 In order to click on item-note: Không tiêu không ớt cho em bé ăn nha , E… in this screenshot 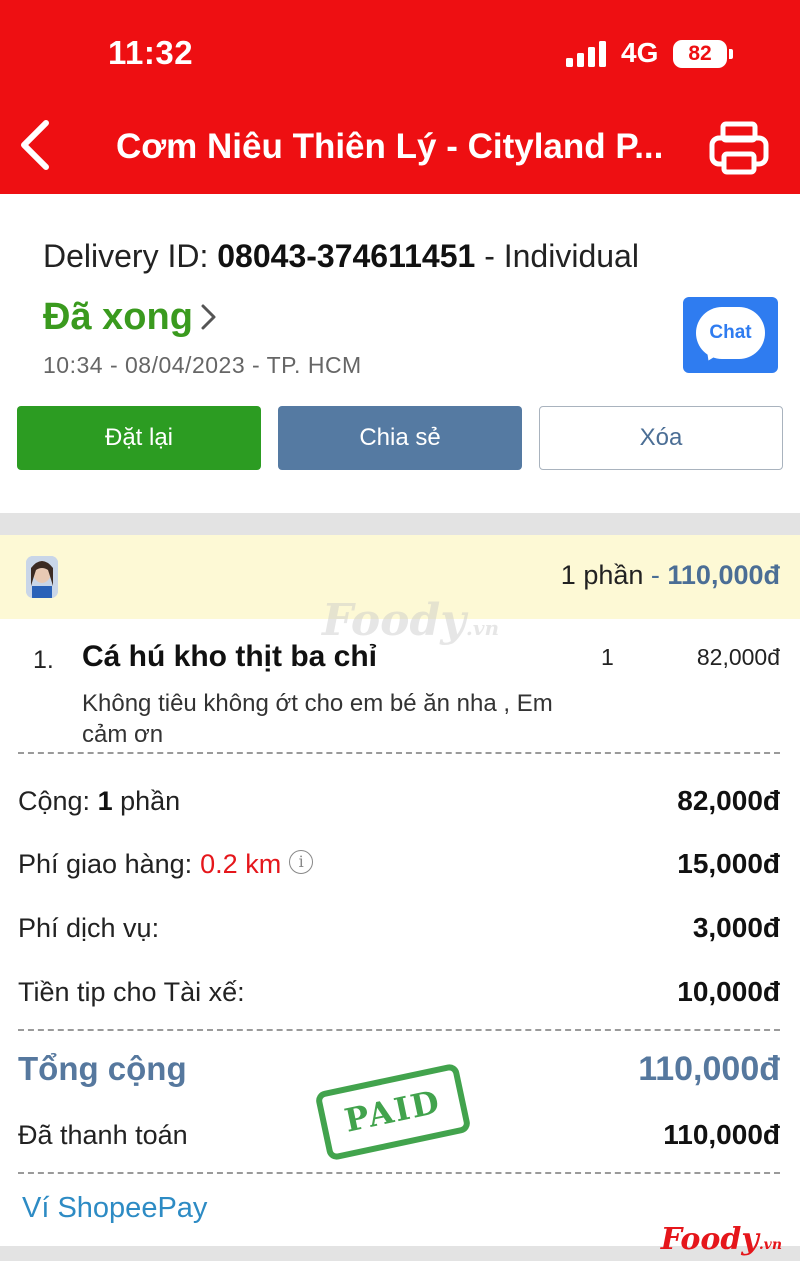, I will do `click(317, 719)`.